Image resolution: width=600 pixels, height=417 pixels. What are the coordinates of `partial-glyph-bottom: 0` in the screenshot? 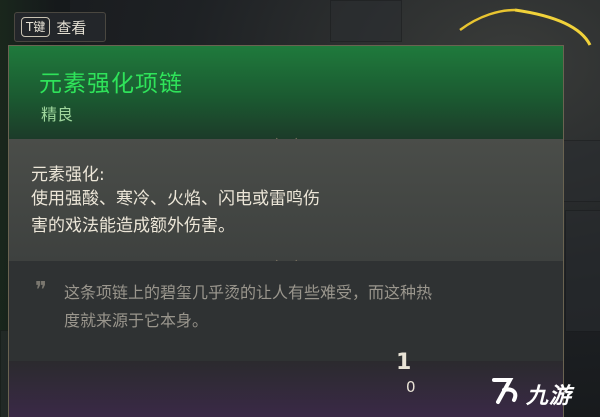 It's located at (411, 387).